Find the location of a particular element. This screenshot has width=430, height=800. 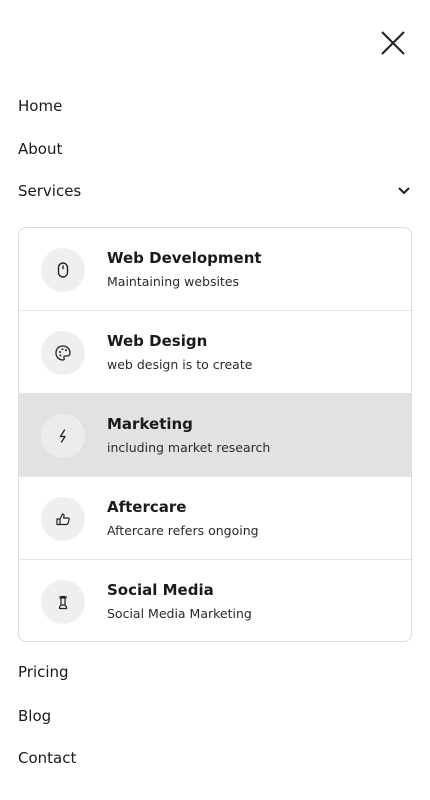

service-title: Web Development is located at coordinates (184, 258).